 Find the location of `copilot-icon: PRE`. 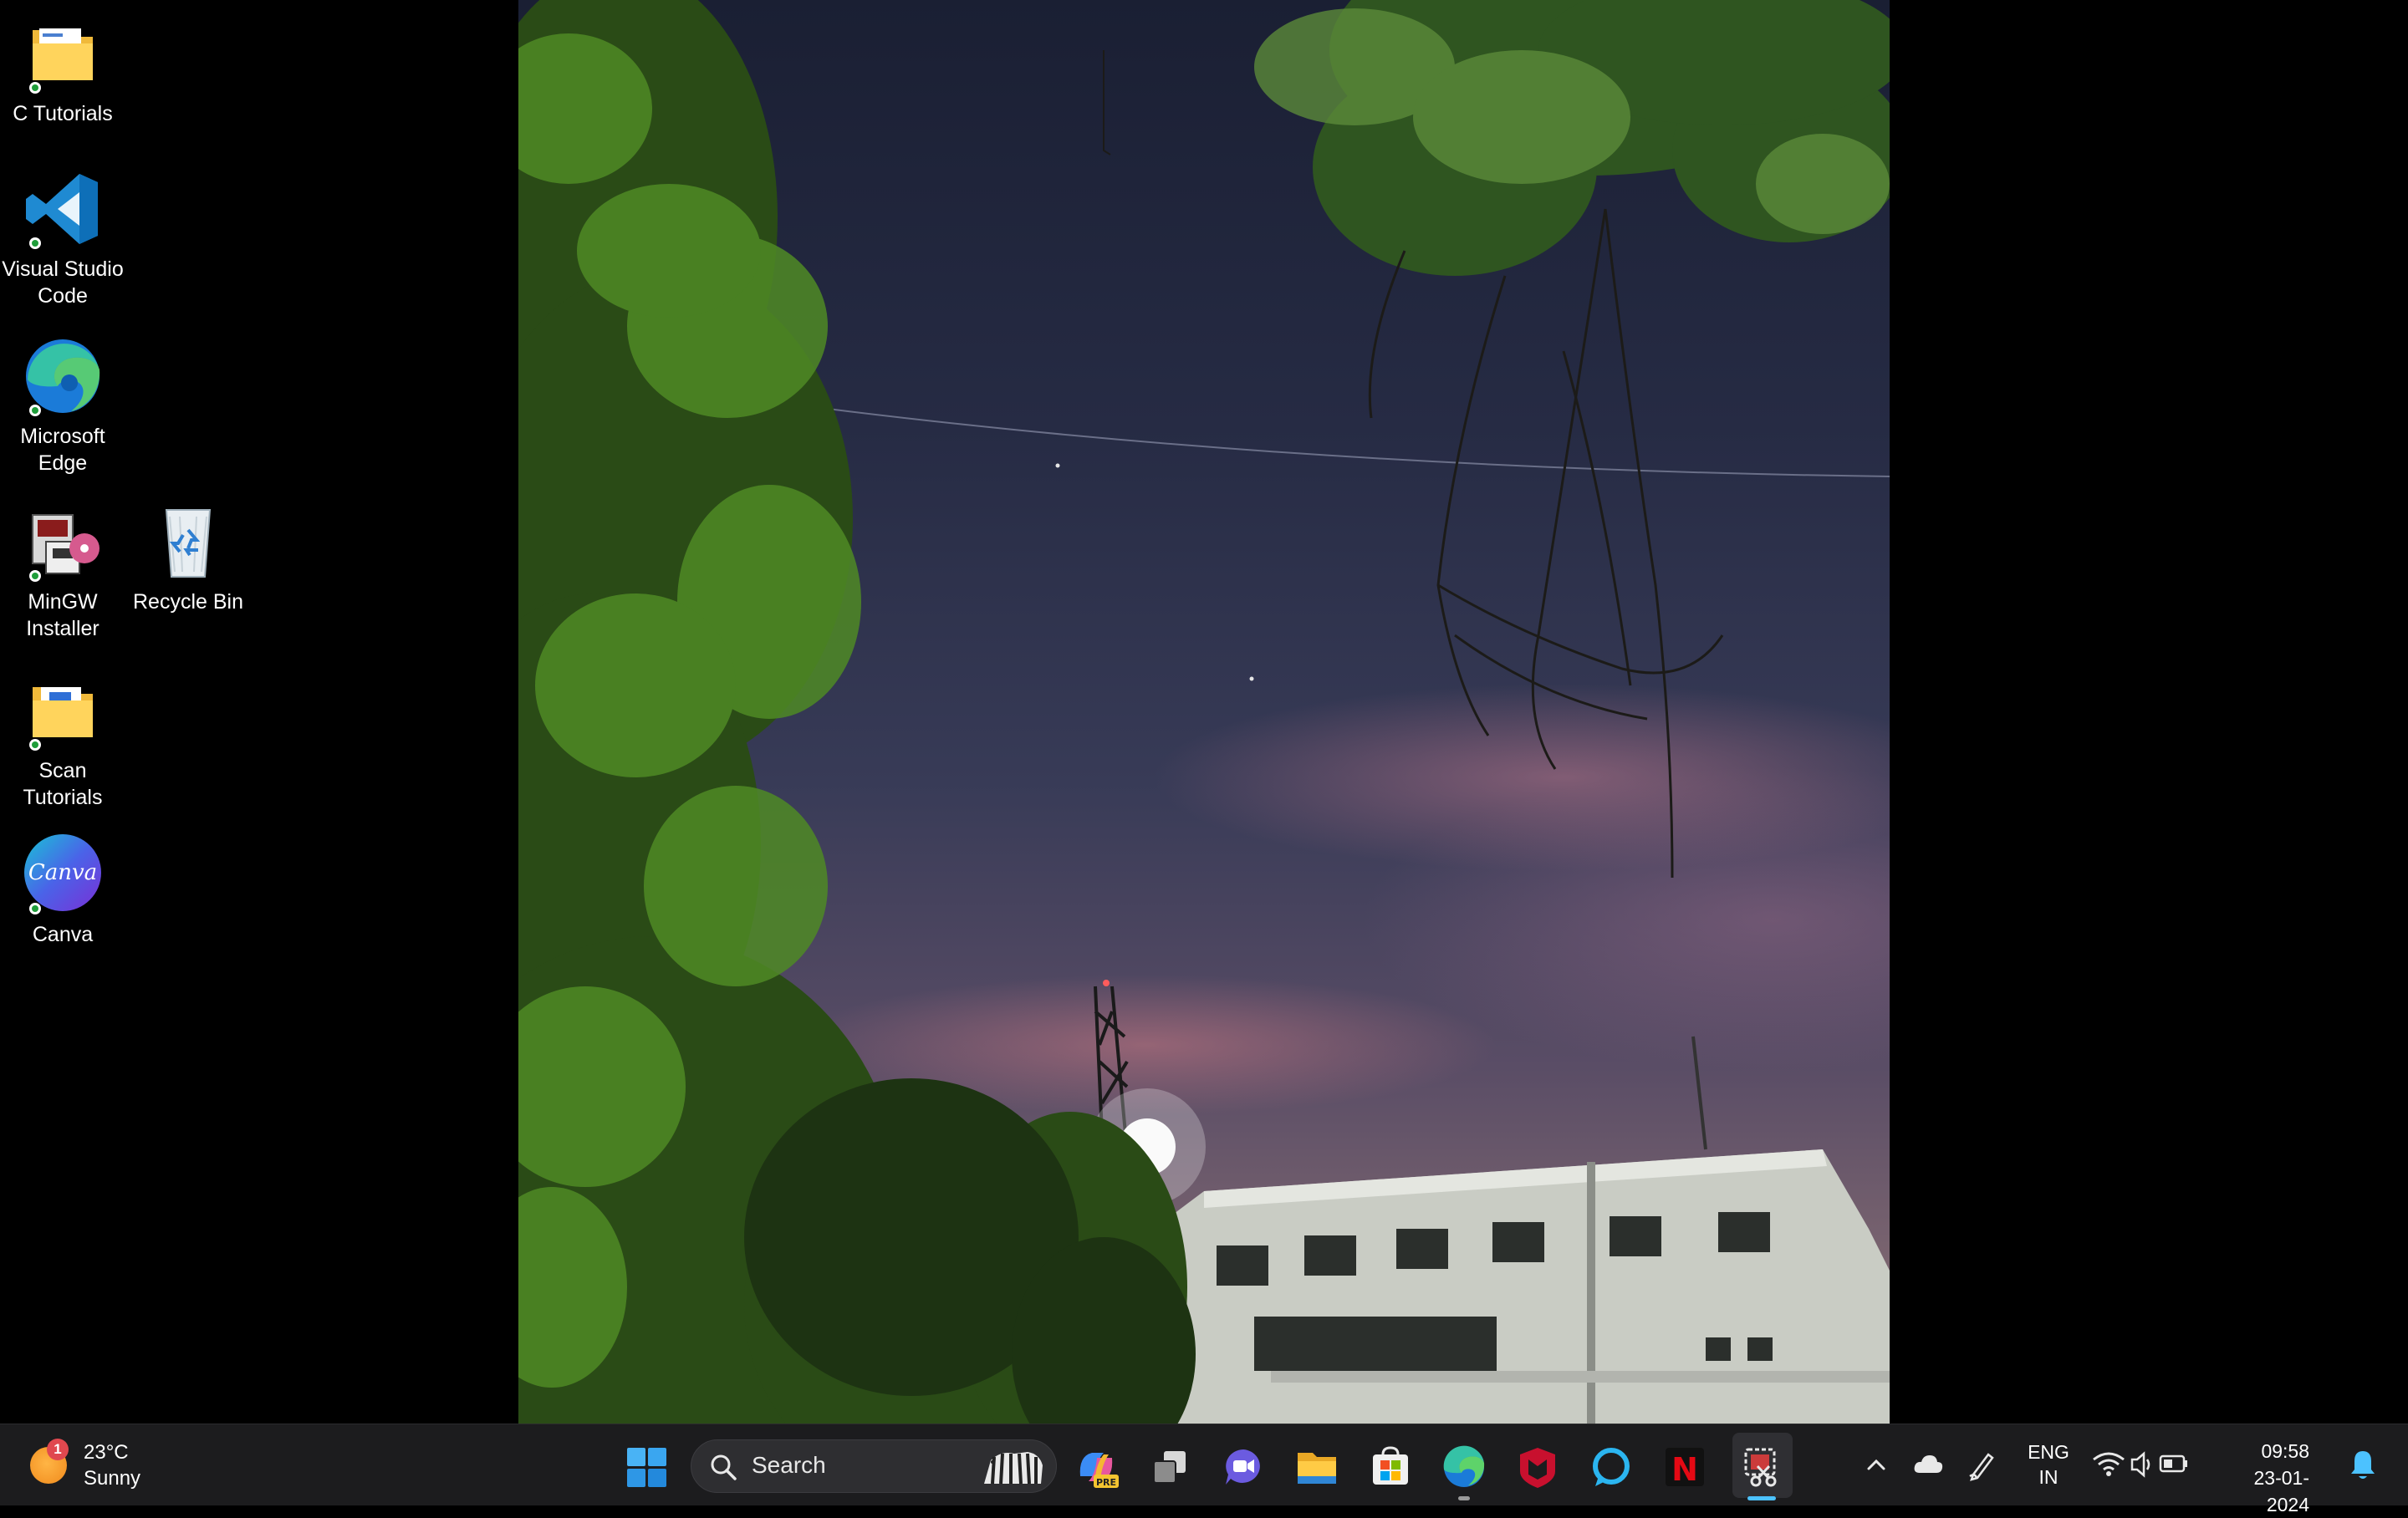

copilot-icon: PRE is located at coordinates (1099, 1470).